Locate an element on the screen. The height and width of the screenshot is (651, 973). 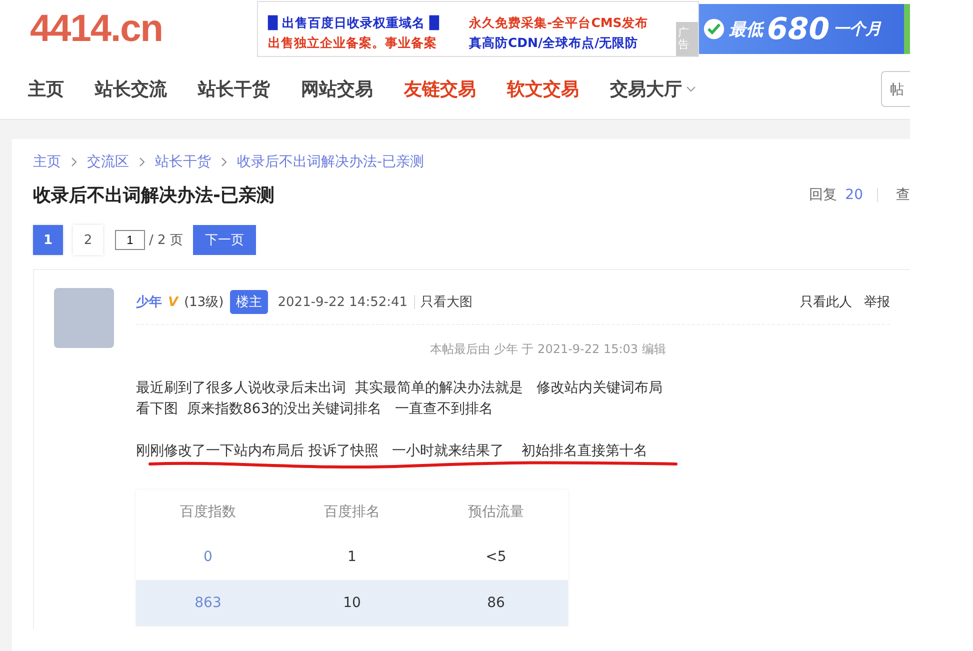
vip-level-label: V is located at coordinates (173, 302).